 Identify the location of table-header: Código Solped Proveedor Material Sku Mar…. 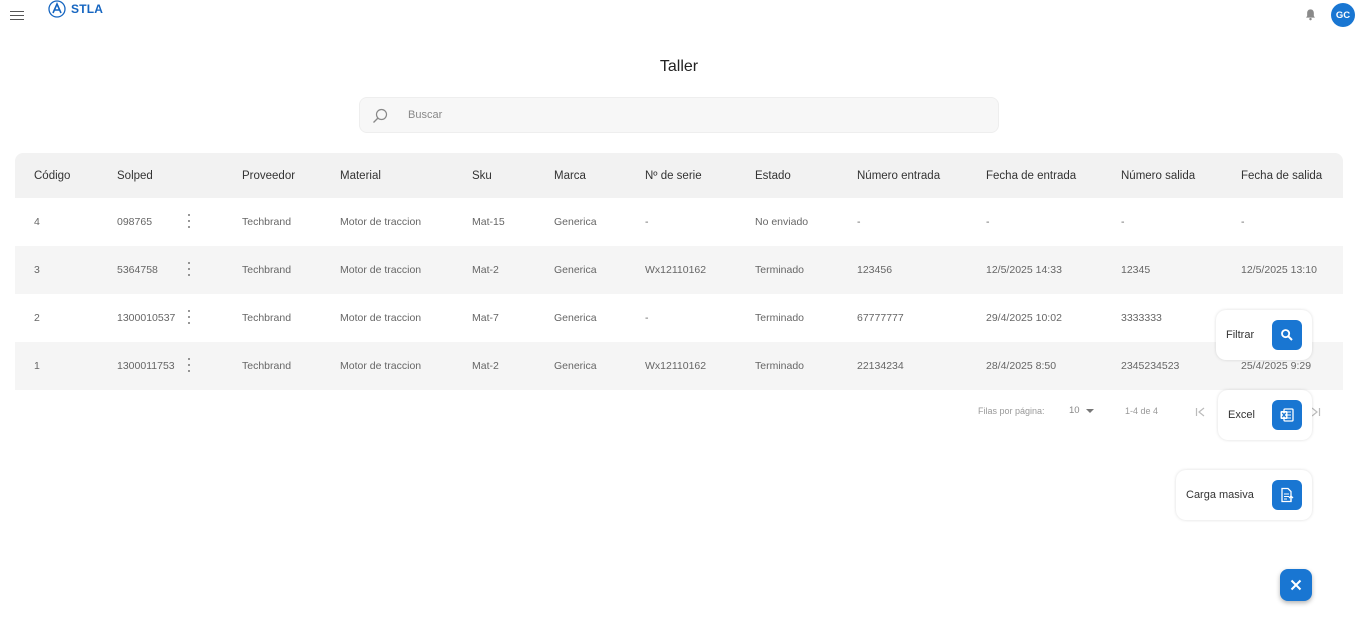
(679, 175).